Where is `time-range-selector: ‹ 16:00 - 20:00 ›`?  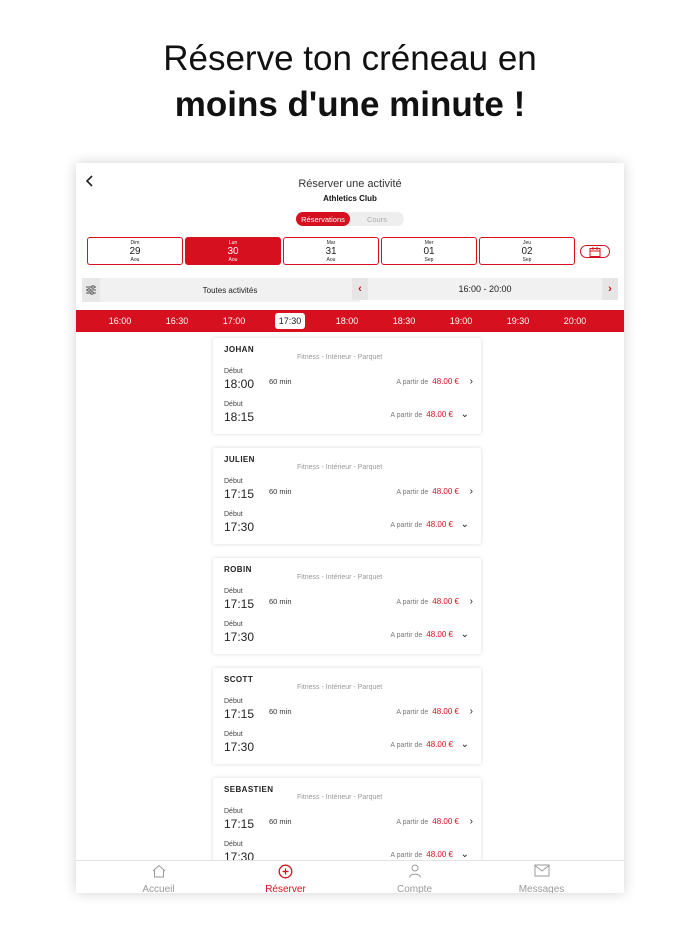
time-range-selector: ‹ 16:00 - 20:00 › is located at coordinates (485, 289).